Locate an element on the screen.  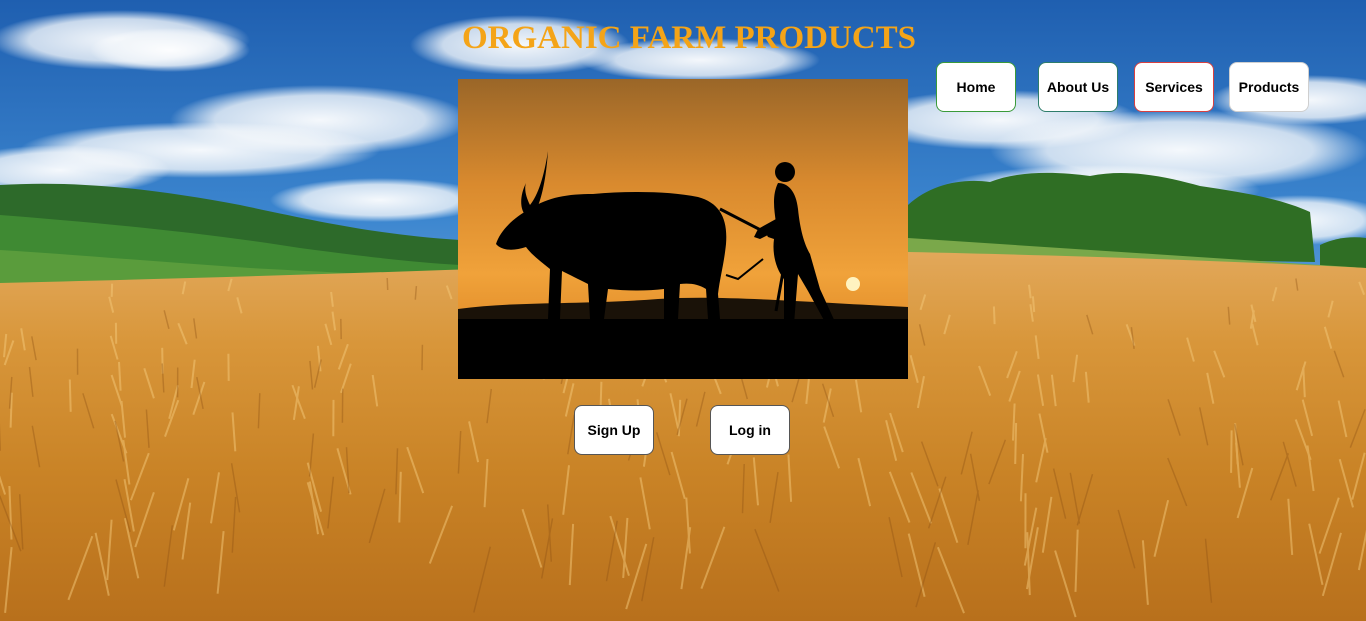
sign-up-button: Sign Up is located at coordinates (614, 430).